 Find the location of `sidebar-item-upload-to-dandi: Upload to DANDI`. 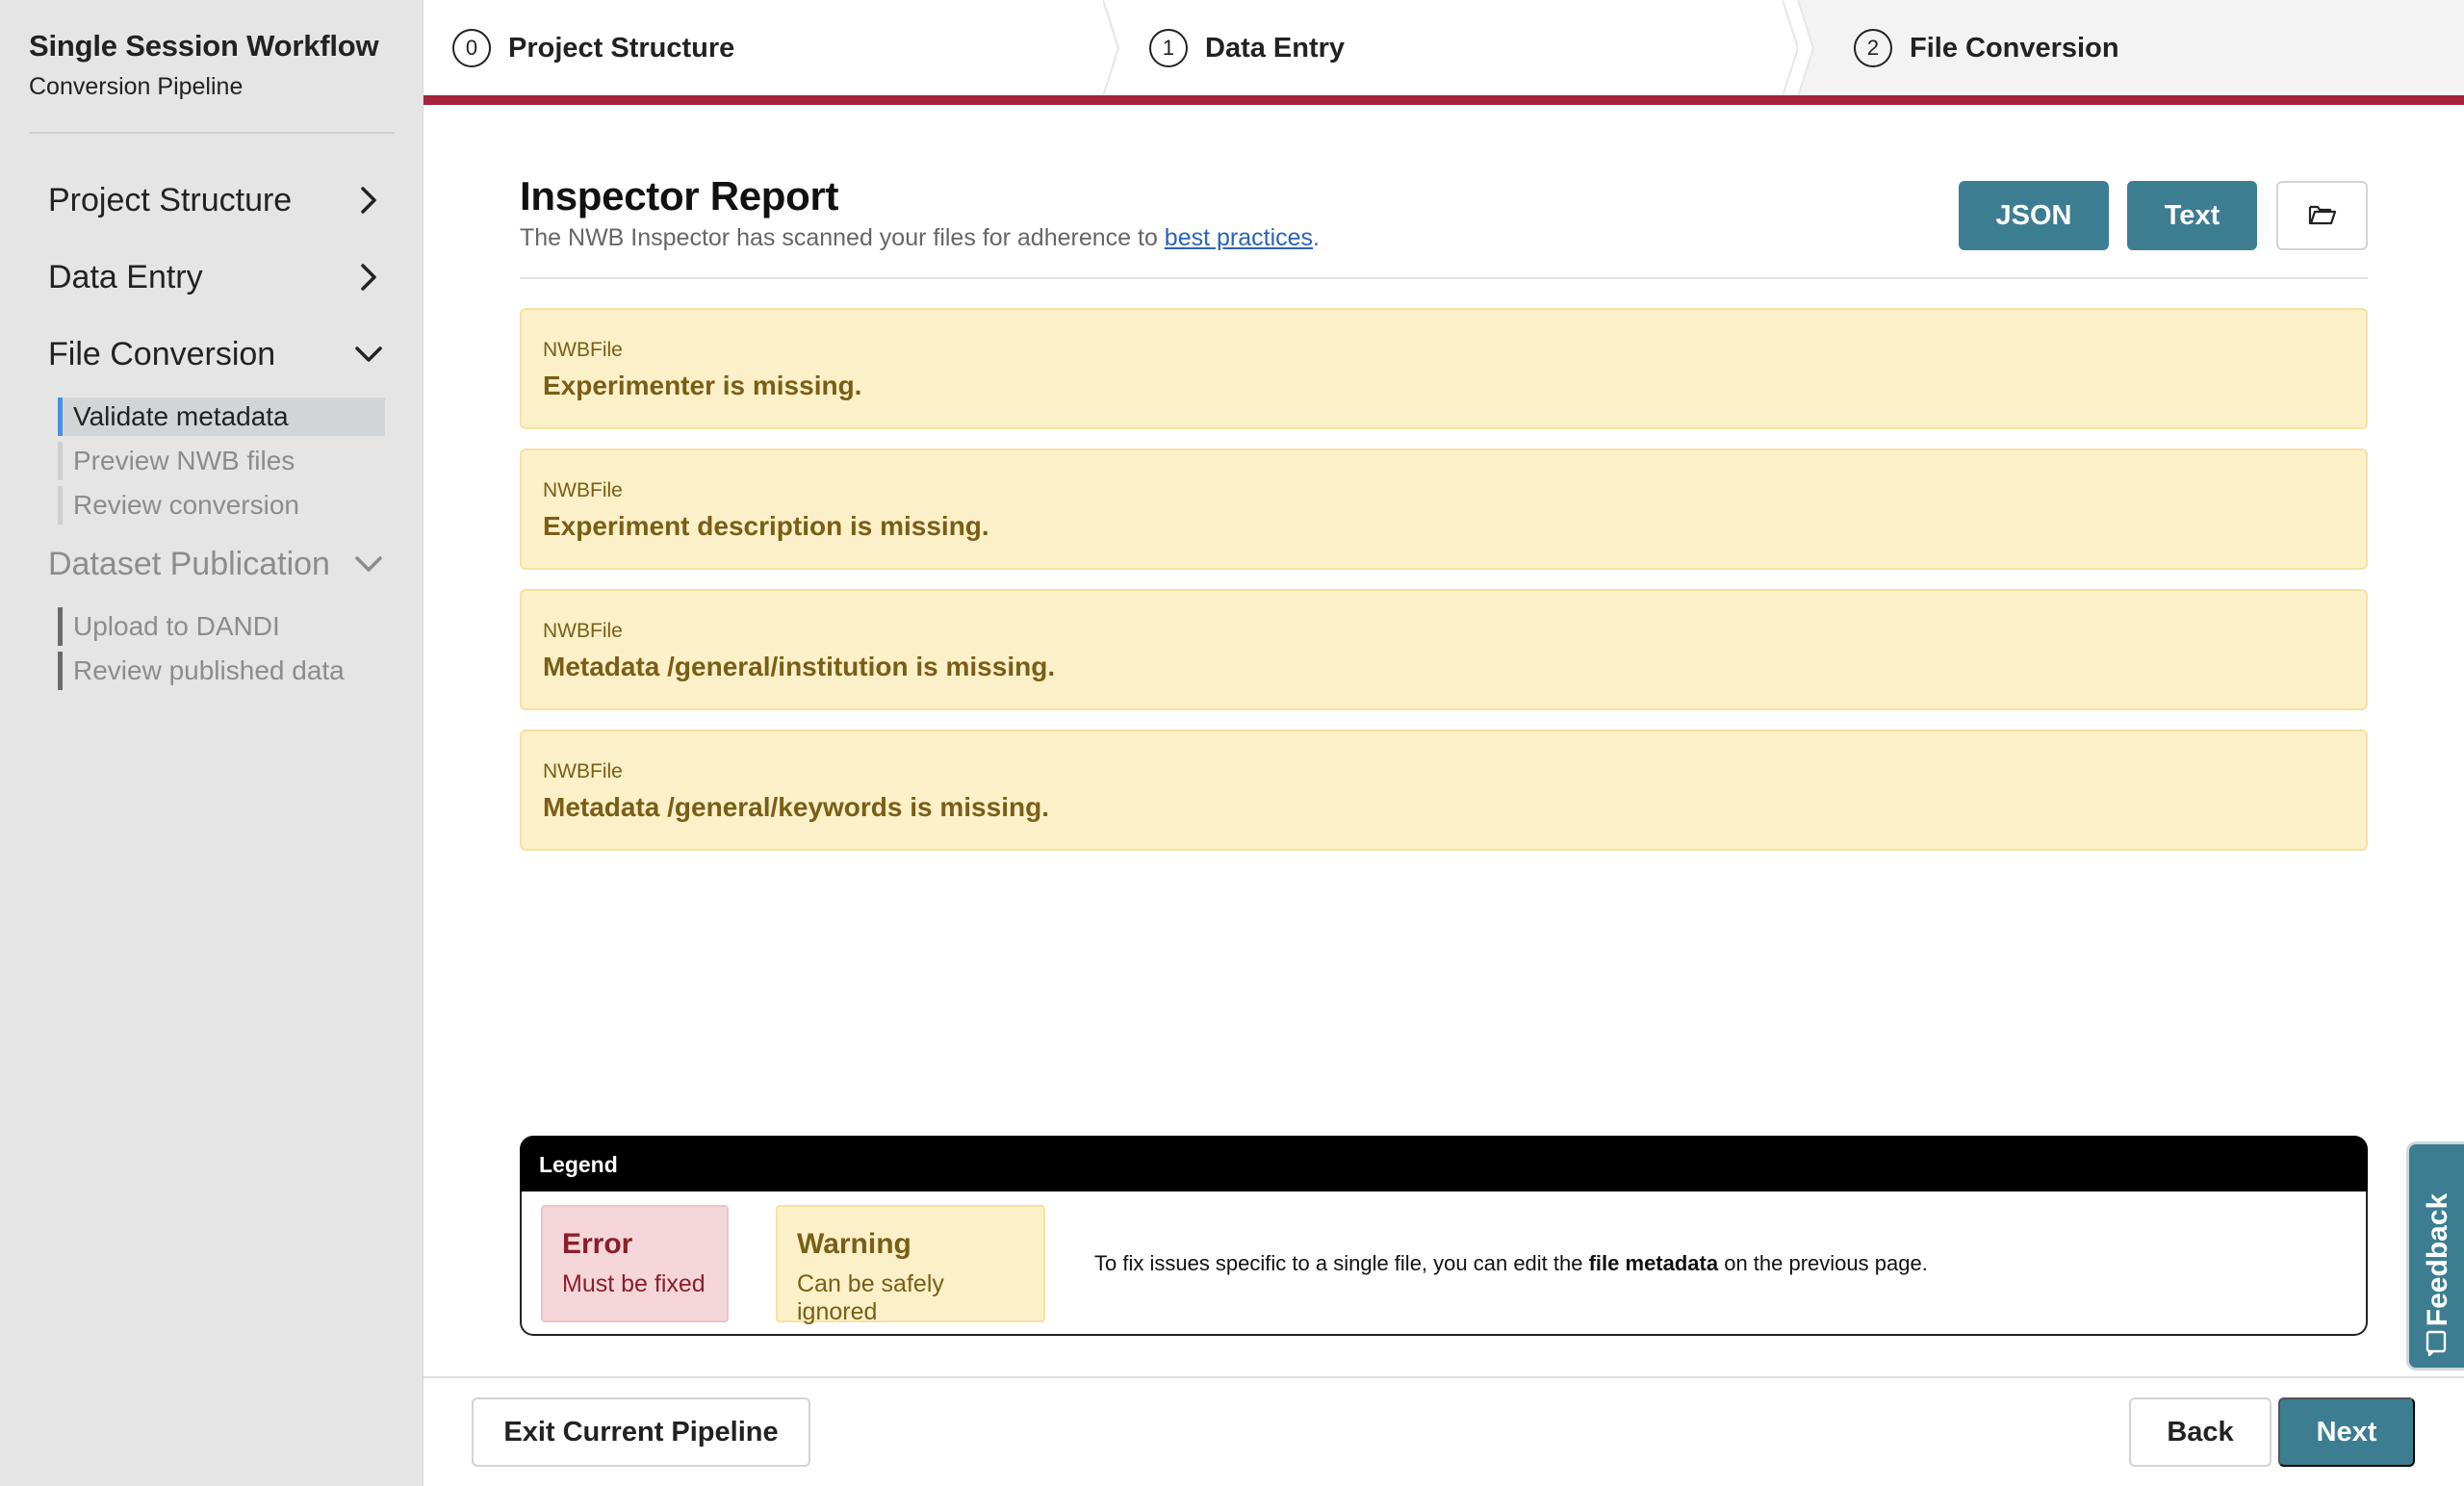

sidebar-item-upload-to-dandi: Upload to DANDI is located at coordinates (221, 626).